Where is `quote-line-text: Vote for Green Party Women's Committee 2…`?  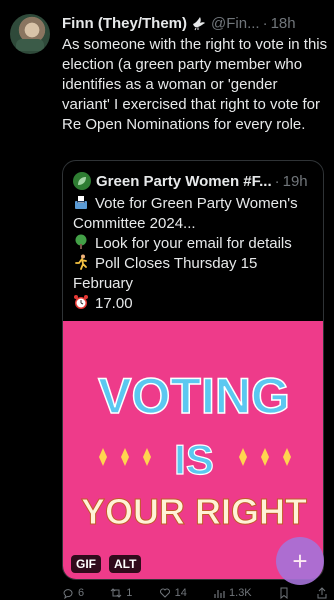 quote-line-text: Vote for Green Party Women's Committee 2… is located at coordinates (185, 213).